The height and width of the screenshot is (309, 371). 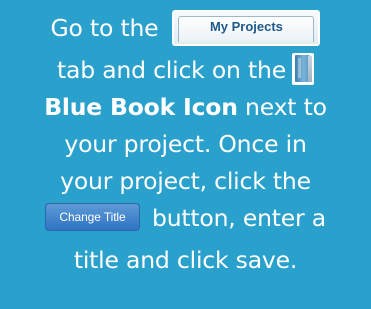 I want to click on instruction-line-5: your project, click the, so click(x=185, y=181).